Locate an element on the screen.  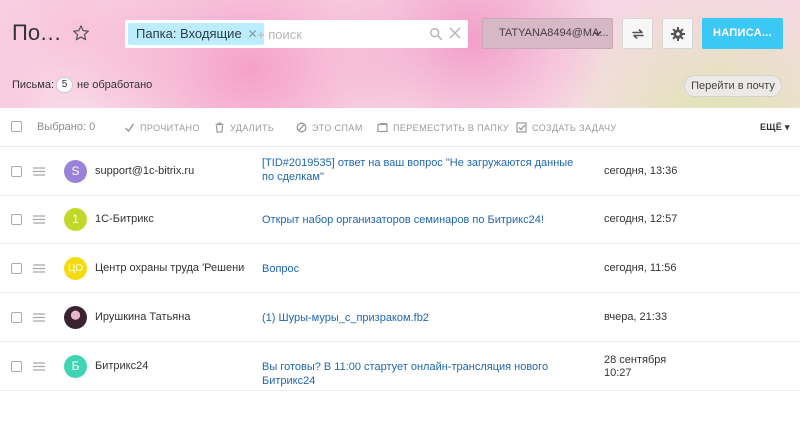
create-task-button: СОЗДАТЬ ЗАДАЧУ is located at coordinates (566, 127).